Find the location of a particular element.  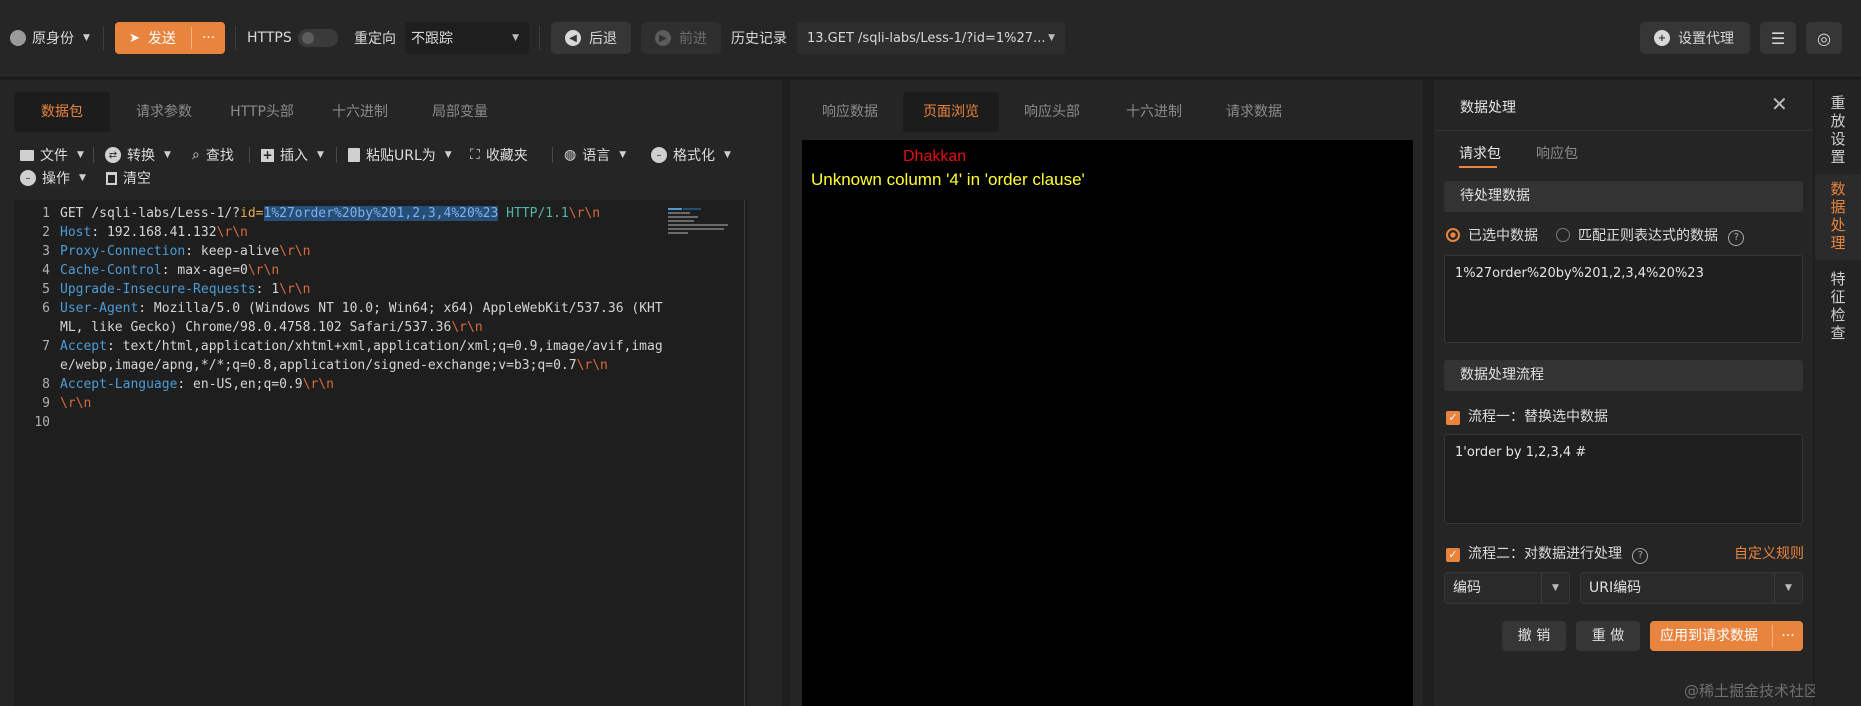

watermark: @稀土掘金技术社区 is located at coordinates (1752, 691).